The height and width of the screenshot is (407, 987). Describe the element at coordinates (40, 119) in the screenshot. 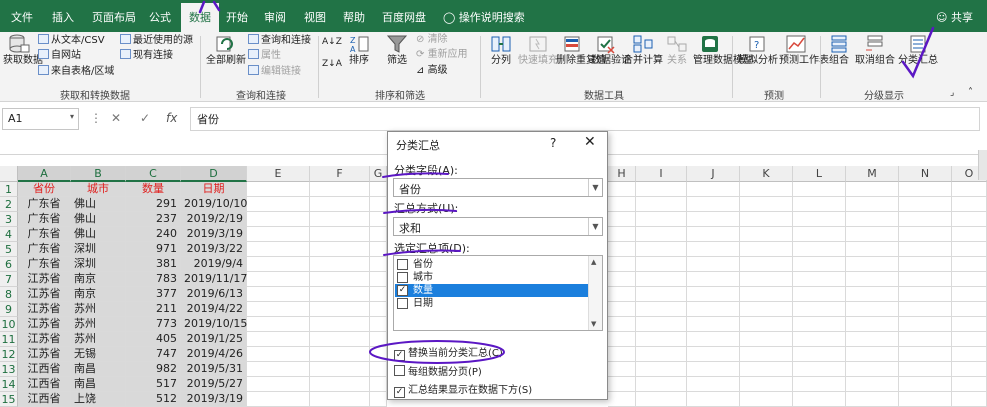

I see `name-box: A1 ▾` at that location.